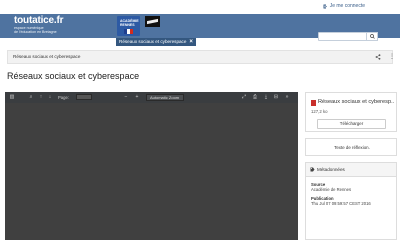  I want to click on tab-reseaux-sociaux: Réseaux sociaux et cyberespace ×, so click(156, 42).